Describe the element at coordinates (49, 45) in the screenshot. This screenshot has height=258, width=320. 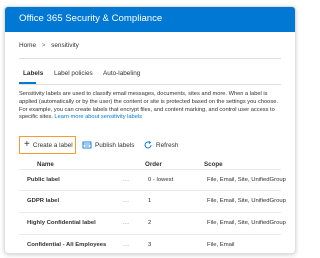
I see `breadcrumb: Home > sensitivity` at that location.